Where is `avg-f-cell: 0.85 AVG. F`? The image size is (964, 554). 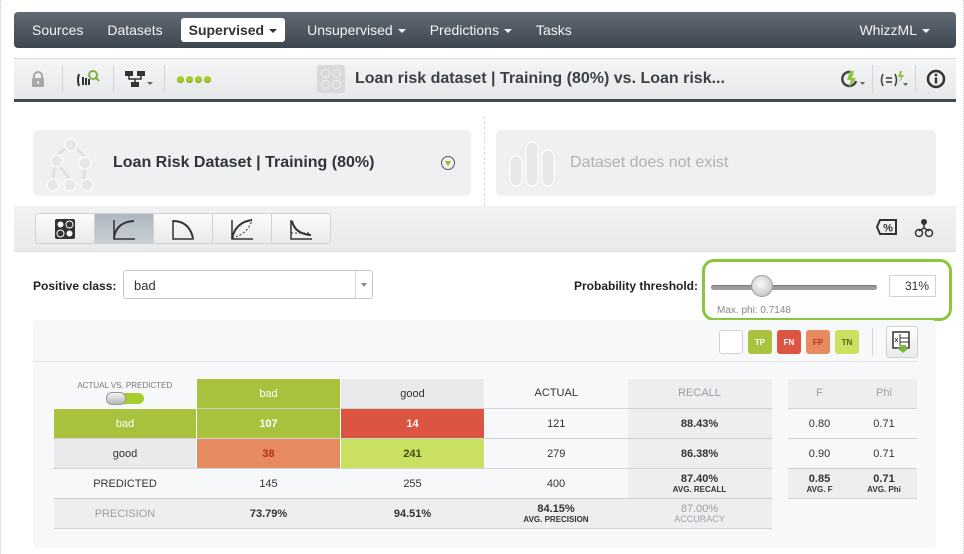
avg-f-cell: 0.85 AVG. F is located at coordinates (819, 483).